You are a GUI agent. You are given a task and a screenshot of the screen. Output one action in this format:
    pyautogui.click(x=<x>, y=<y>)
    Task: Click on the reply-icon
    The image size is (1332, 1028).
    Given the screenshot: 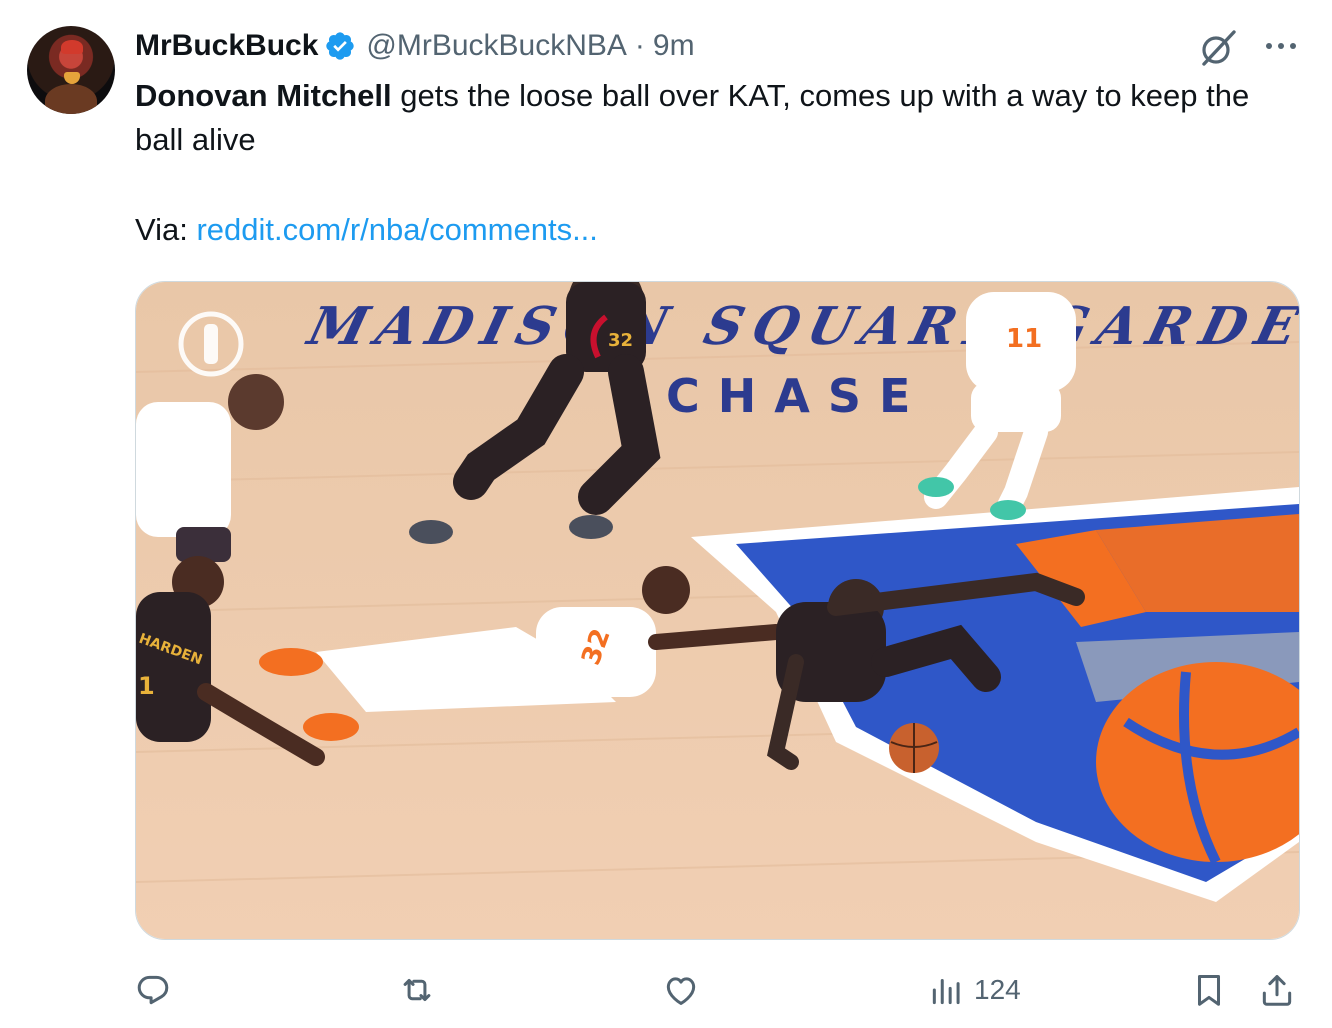 What is the action you would take?
    pyautogui.click(x=153, y=990)
    